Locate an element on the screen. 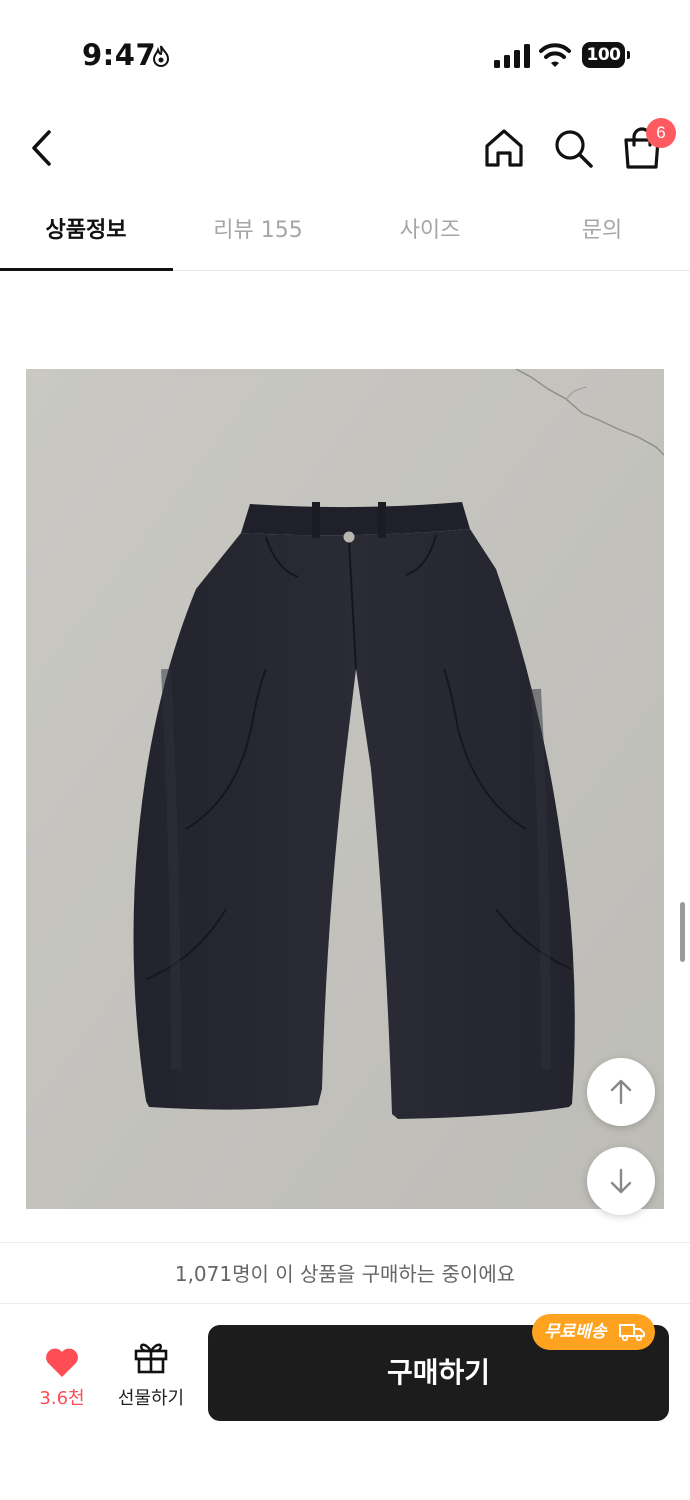 The height and width of the screenshot is (1500, 690). flame-icon is located at coordinates (161, 56).